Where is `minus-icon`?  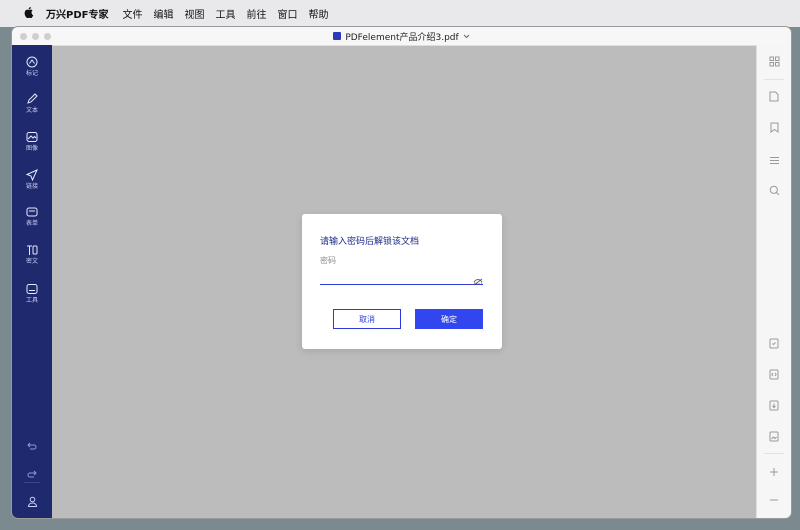 minus-icon is located at coordinates (774, 499).